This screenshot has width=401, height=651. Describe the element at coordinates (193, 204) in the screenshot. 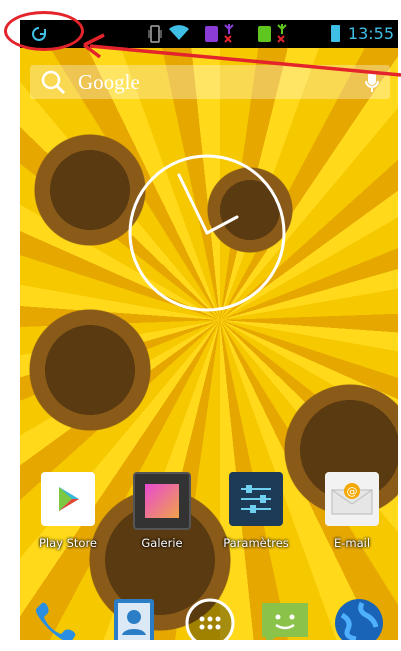

I see `clock-minute-hand` at that location.